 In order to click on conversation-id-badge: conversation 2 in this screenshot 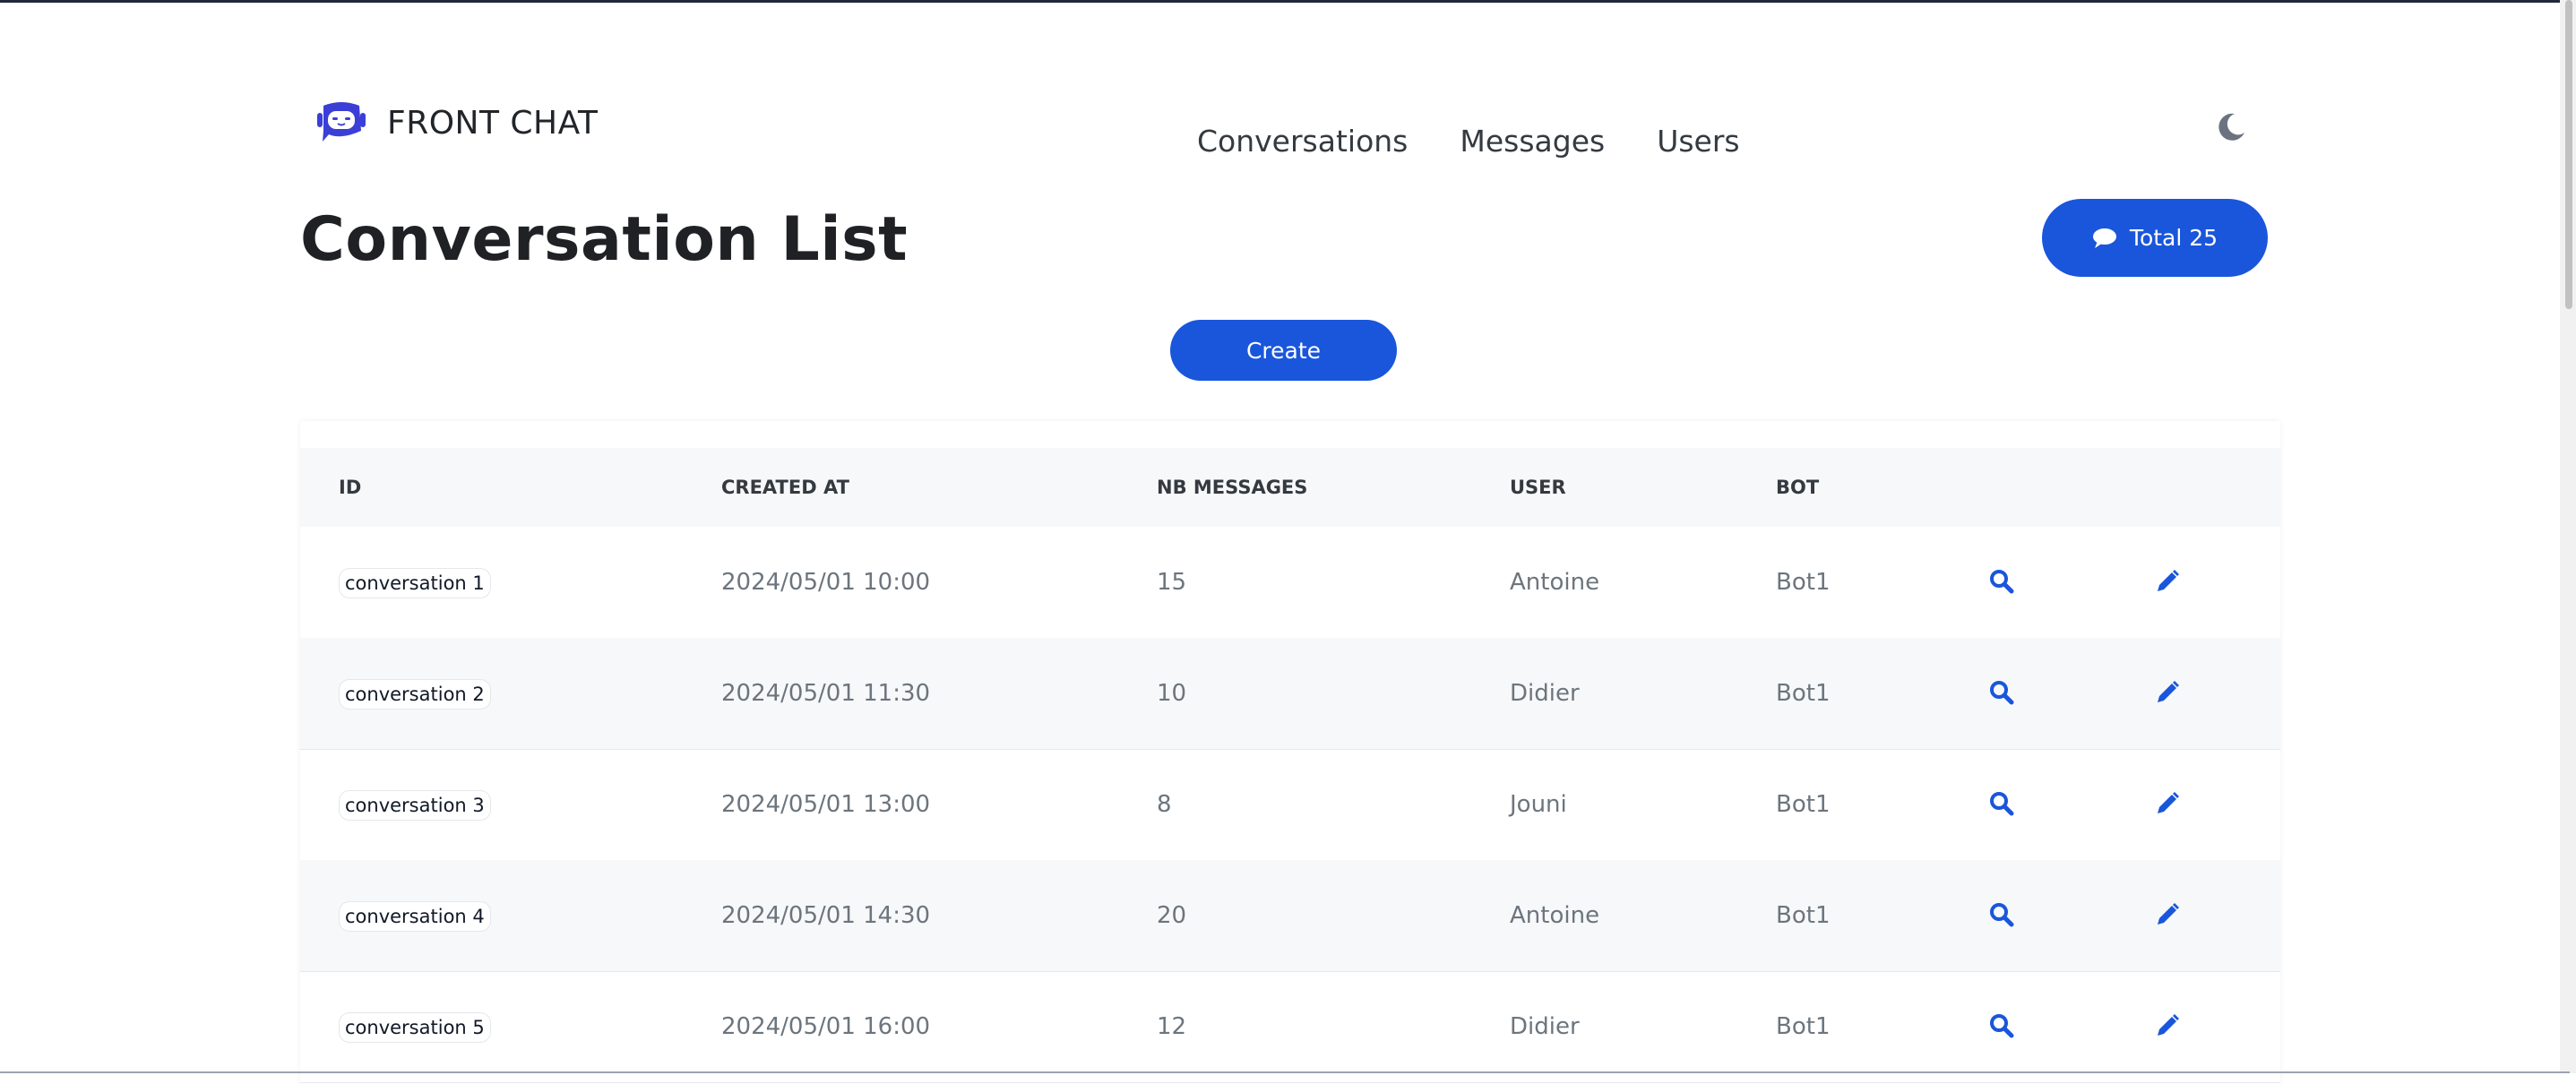, I will do `click(415, 695)`.